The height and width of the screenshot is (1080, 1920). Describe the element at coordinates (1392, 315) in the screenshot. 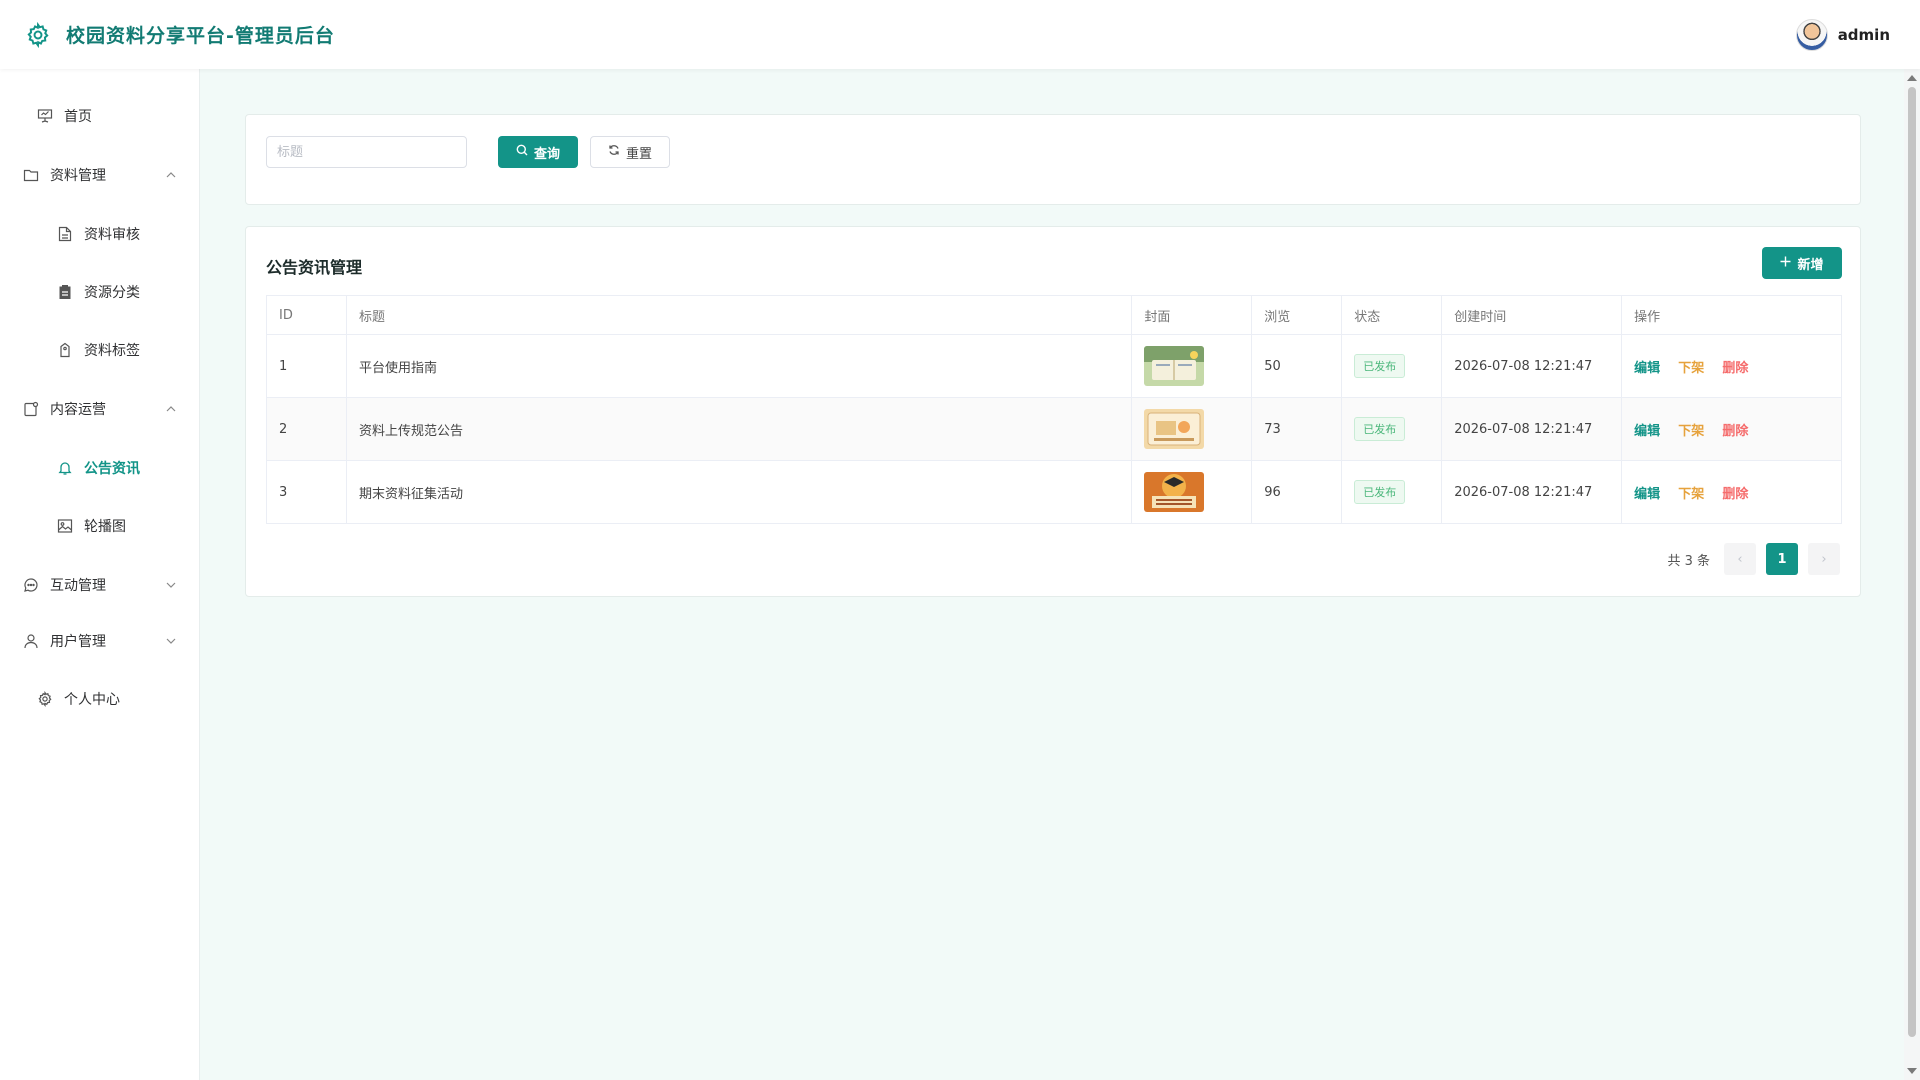

I see `column-header-status: 状态` at that location.